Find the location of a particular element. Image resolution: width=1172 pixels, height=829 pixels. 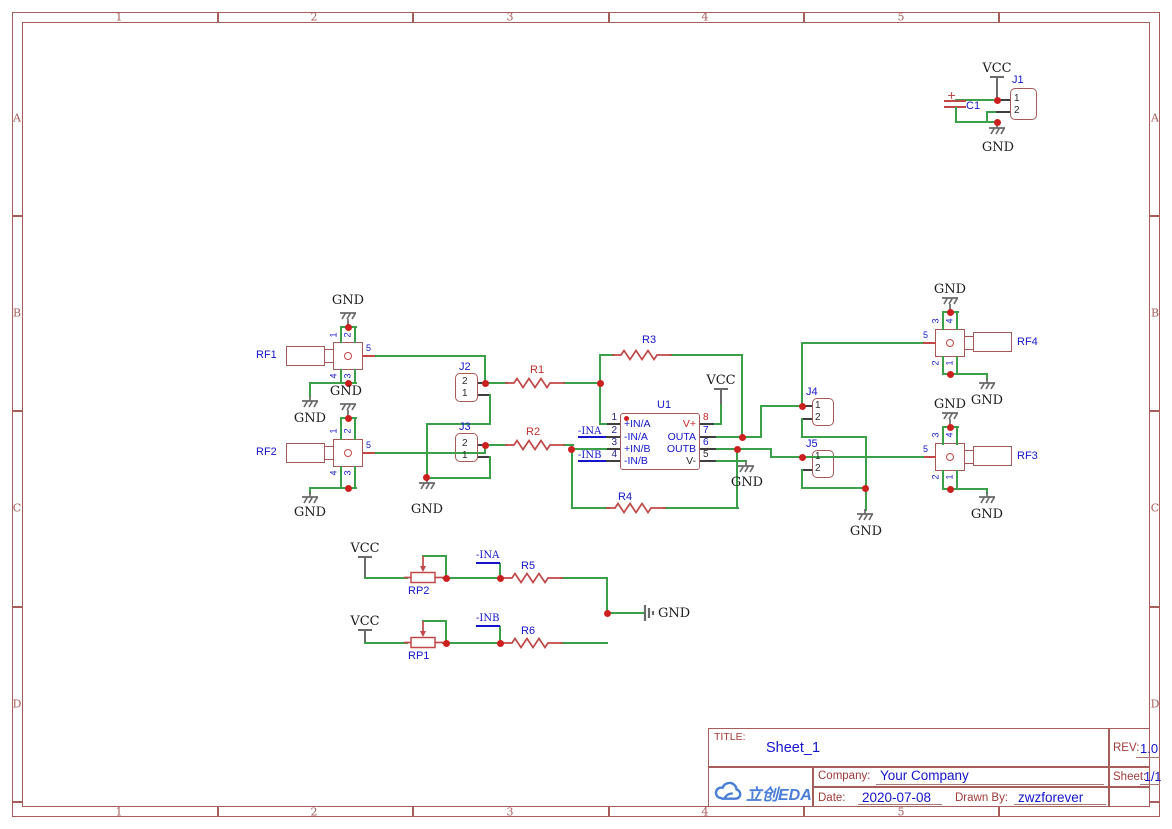

r6-designator: R6 is located at coordinates (528, 631).